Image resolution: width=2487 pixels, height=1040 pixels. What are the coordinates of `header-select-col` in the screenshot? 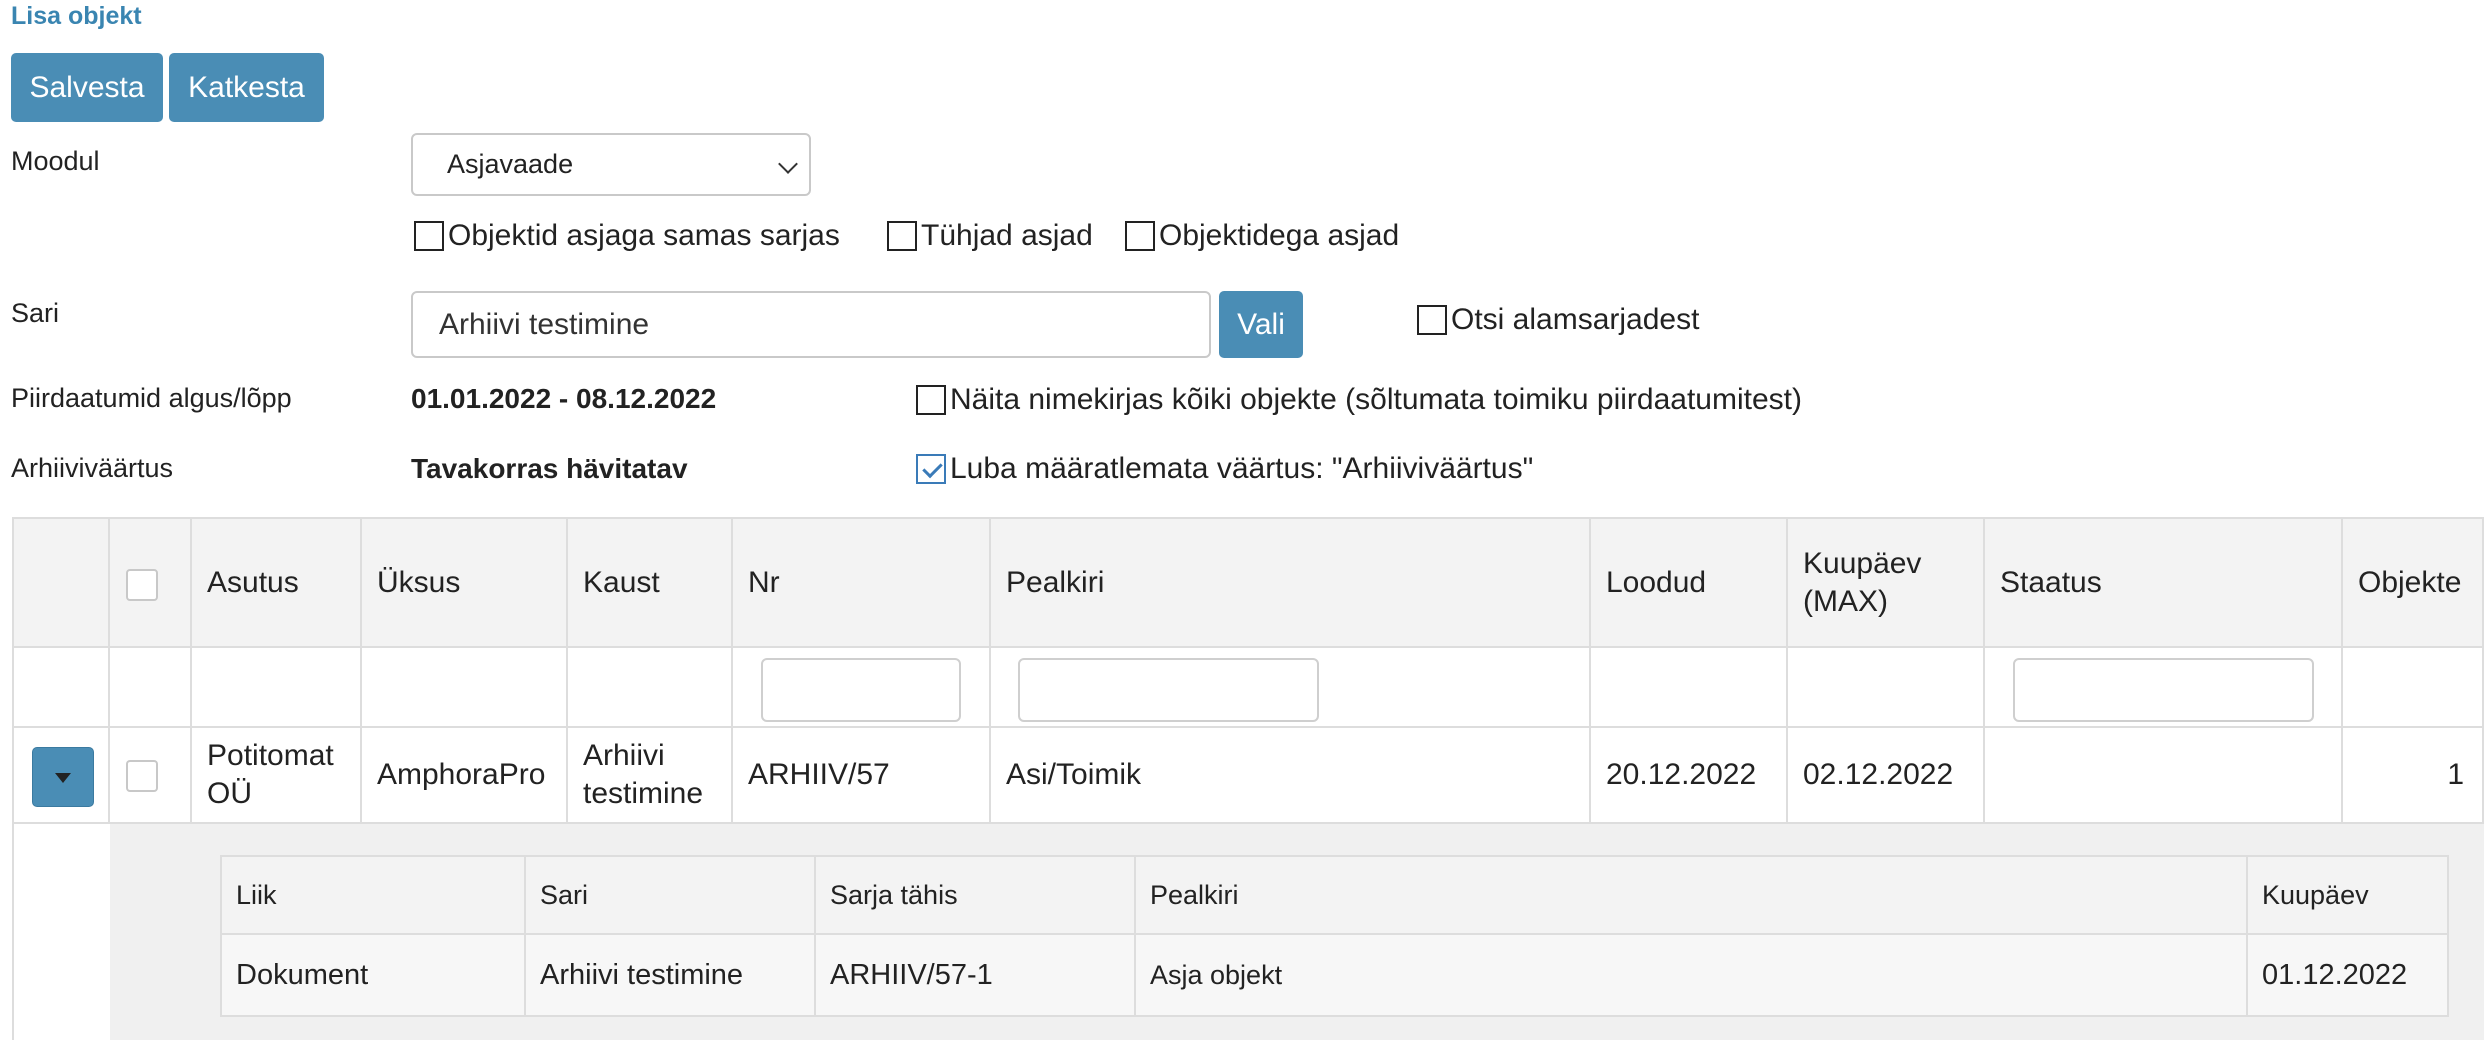 It's located at (151, 582).